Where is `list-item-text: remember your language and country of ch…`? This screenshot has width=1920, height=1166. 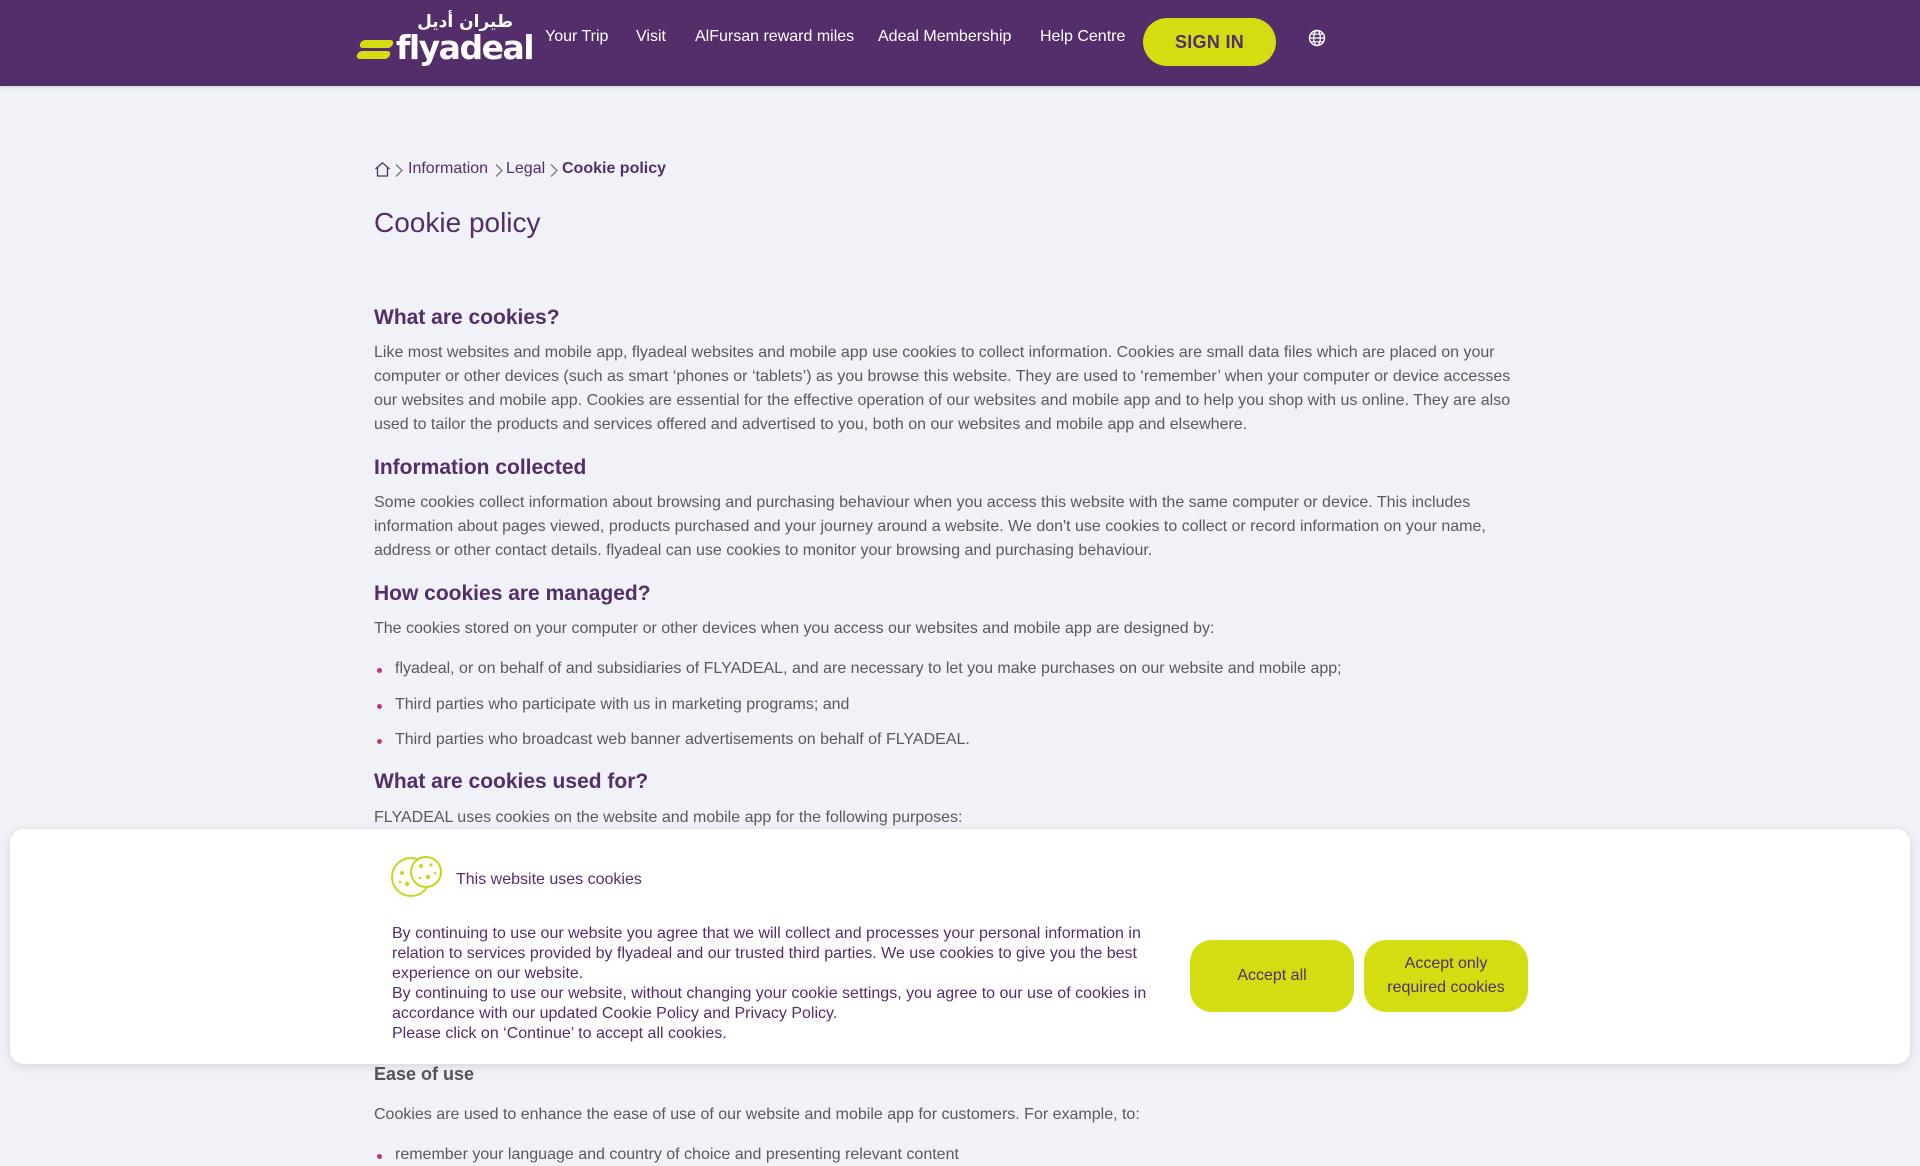
list-item-text: remember your language and country of ch… is located at coordinates (677, 1154).